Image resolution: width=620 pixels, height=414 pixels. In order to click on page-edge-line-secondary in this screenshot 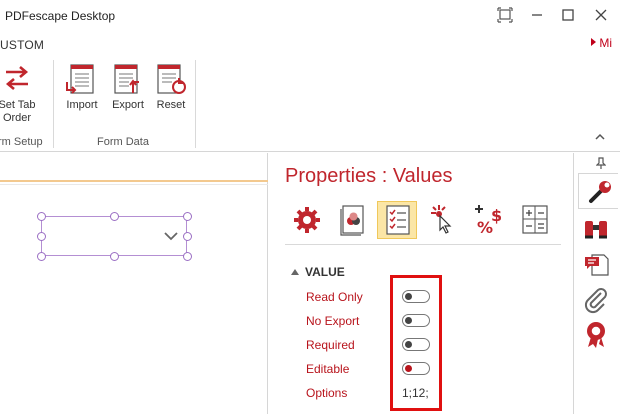, I will do `click(134, 184)`.